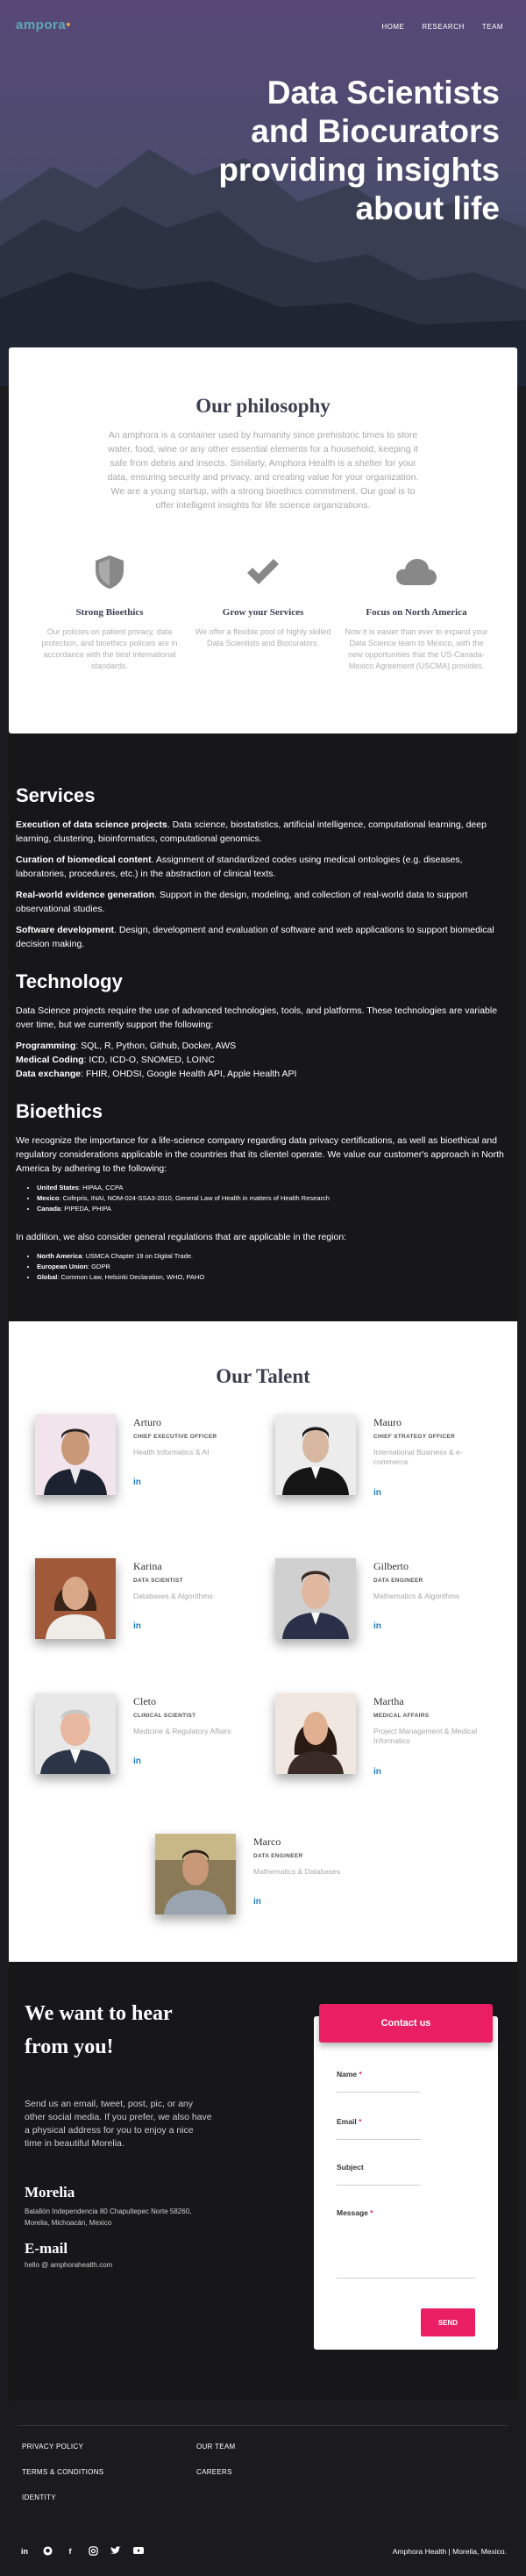 Image resolution: width=526 pixels, height=2576 pixels. I want to click on contact-heading: We want to hear from you!, so click(99, 2030).